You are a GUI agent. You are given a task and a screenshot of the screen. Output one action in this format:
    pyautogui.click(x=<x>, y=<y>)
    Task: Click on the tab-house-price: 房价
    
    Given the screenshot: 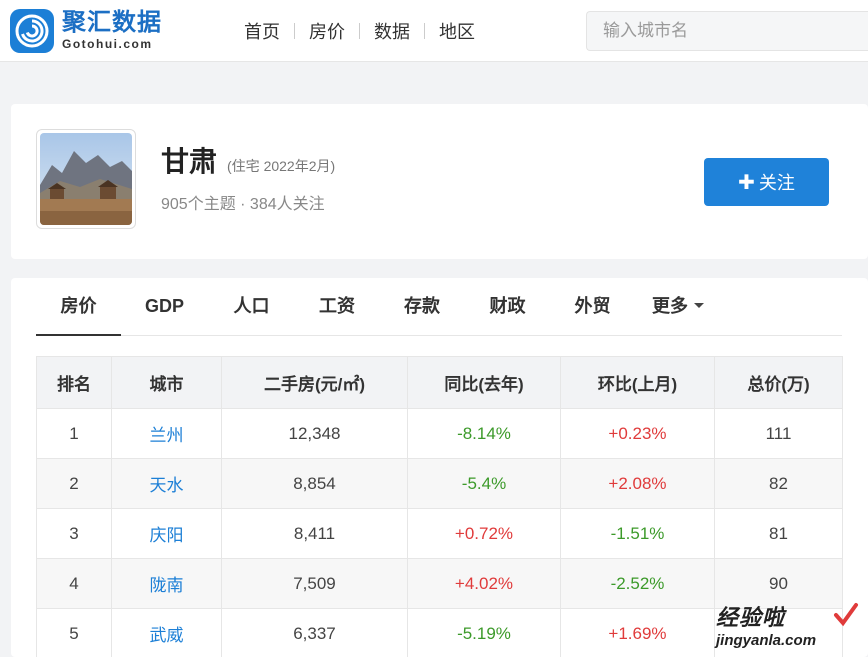 What is the action you would take?
    pyautogui.click(x=78, y=307)
    